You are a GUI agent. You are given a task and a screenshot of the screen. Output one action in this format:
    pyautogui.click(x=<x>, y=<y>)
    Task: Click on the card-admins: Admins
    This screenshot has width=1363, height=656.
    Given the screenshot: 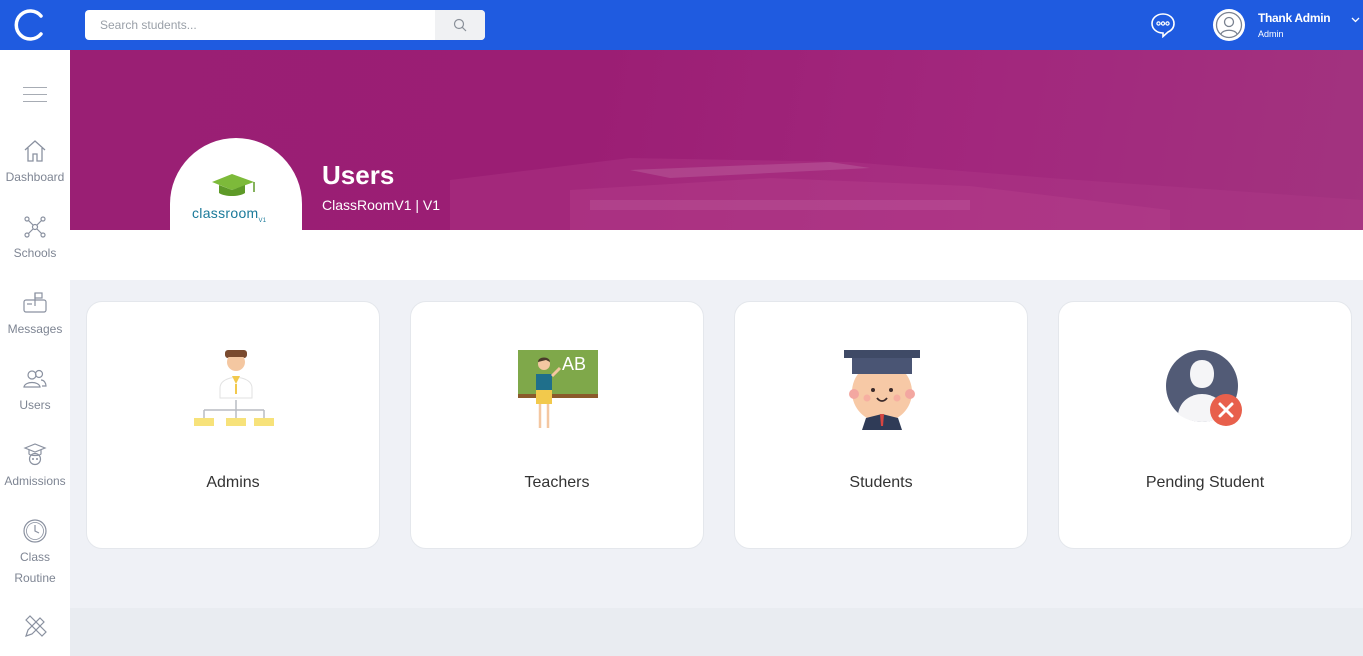 What is the action you would take?
    pyautogui.click(x=233, y=425)
    